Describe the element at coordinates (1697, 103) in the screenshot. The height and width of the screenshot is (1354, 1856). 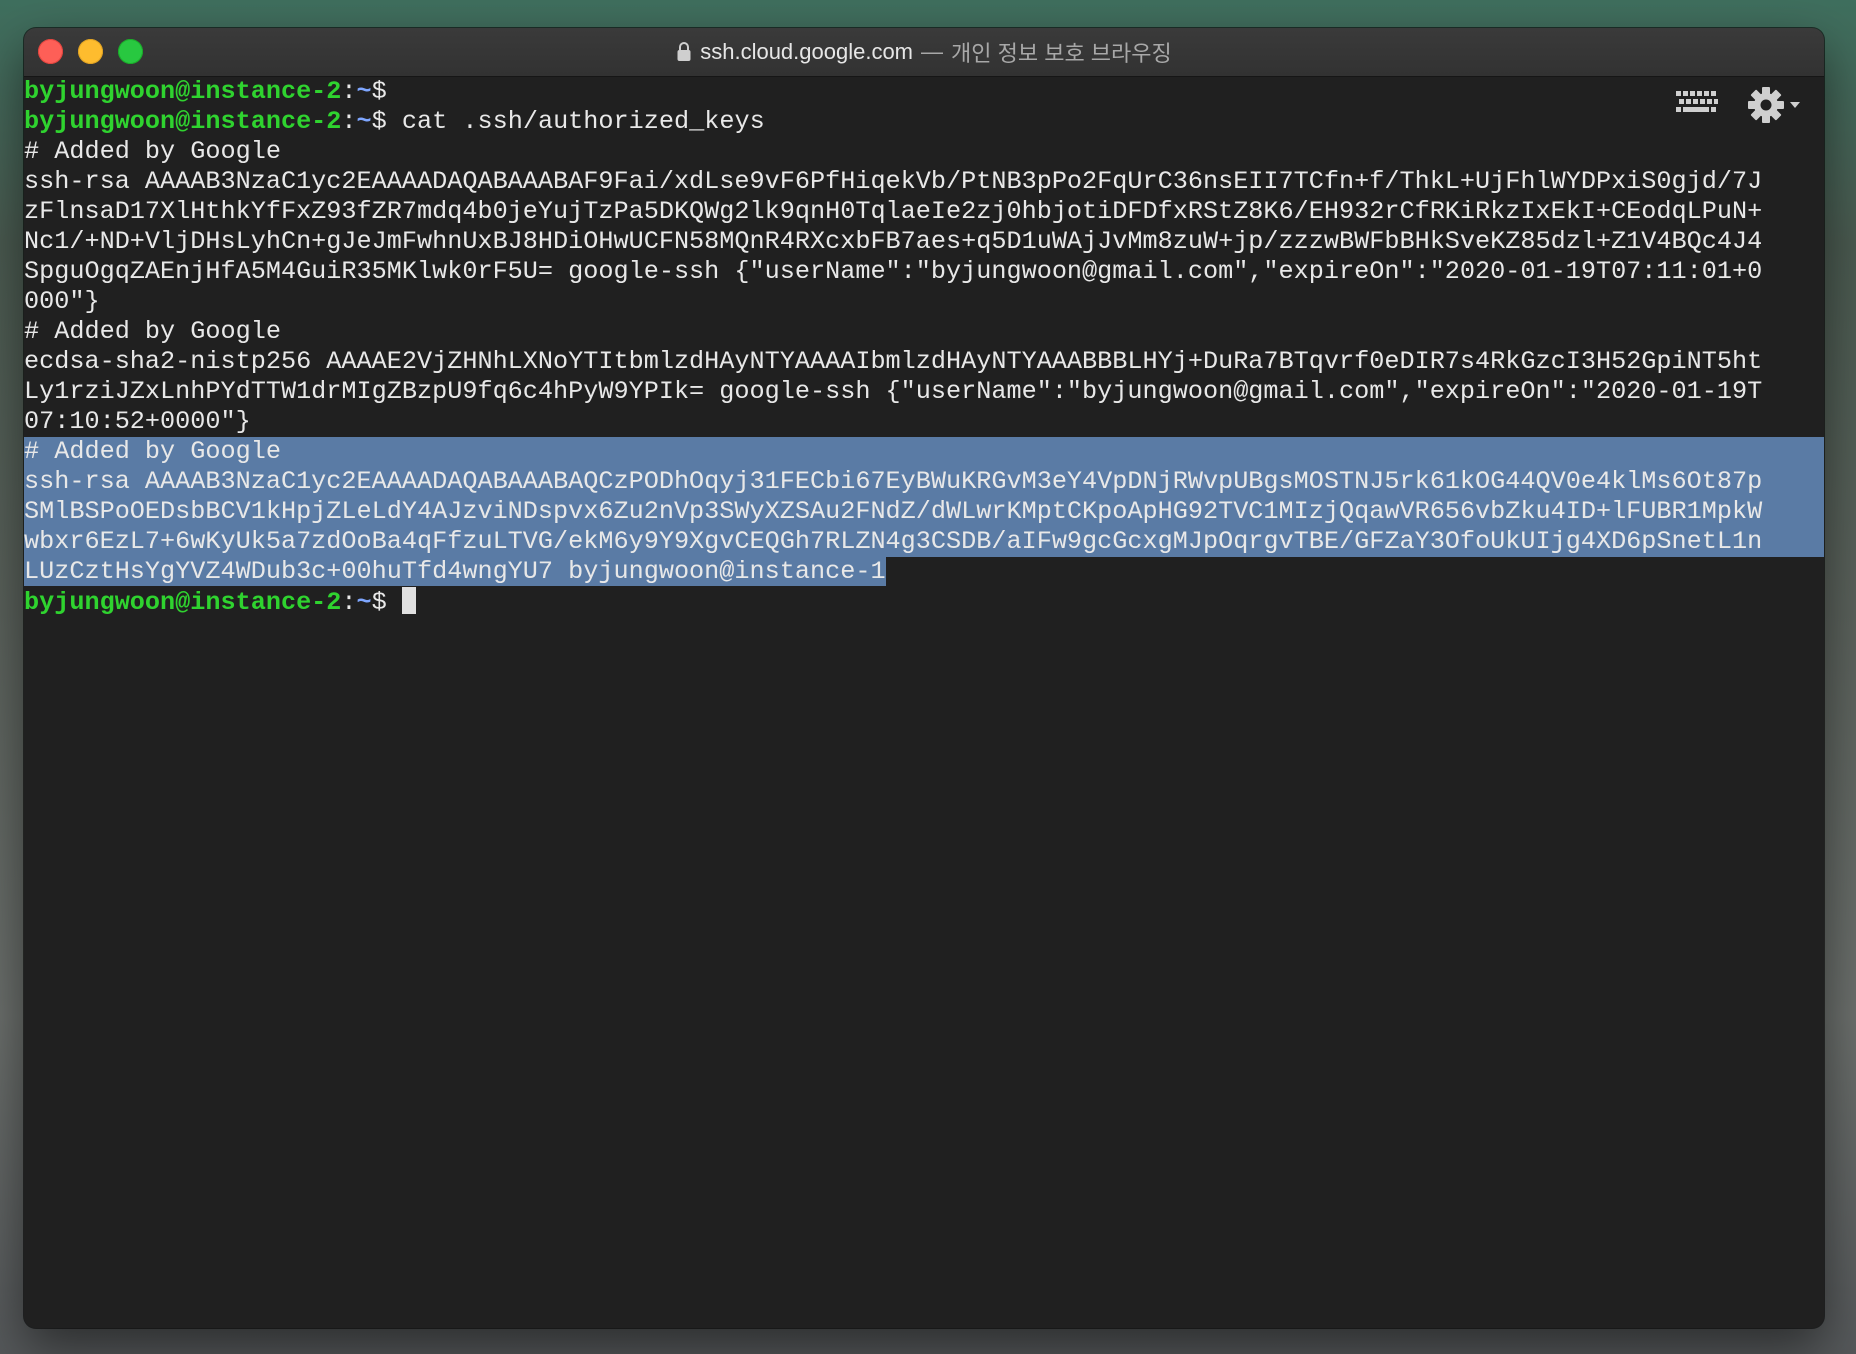
I see `keyboard-icon` at that location.